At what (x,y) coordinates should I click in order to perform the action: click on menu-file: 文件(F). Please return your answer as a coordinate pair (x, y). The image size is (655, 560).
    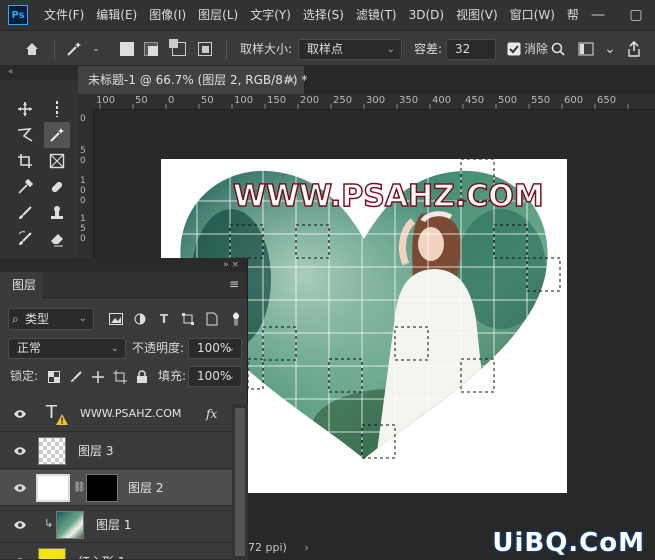
    Looking at the image, I should click on (64, 15).